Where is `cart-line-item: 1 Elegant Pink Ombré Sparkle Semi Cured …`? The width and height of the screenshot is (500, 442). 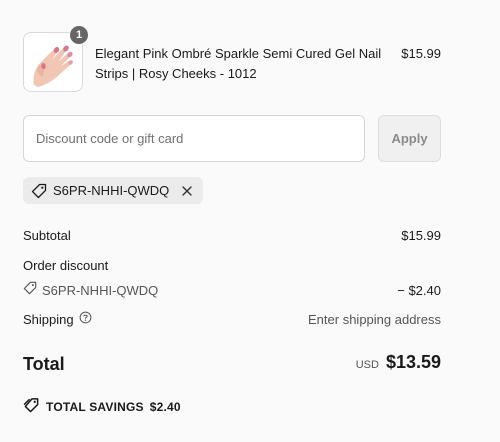
cart-line-item: 1 Elegant Pink Ombré Sparkle Semi Cured … is located at coordinates (232, 58).